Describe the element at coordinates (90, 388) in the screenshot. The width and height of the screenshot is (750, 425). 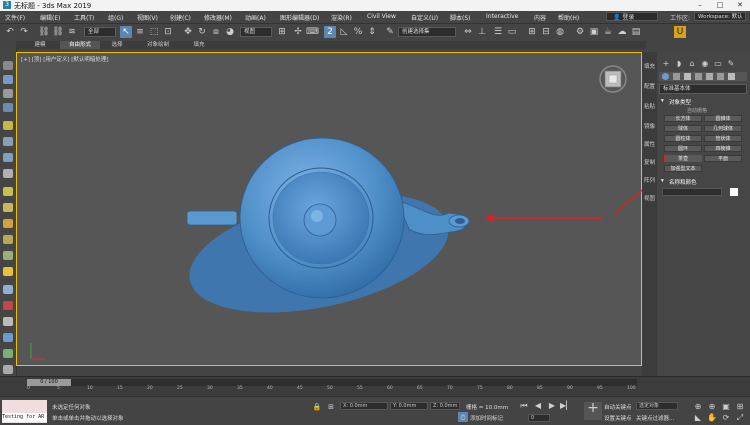
I see `tick-10: 10` at that location.